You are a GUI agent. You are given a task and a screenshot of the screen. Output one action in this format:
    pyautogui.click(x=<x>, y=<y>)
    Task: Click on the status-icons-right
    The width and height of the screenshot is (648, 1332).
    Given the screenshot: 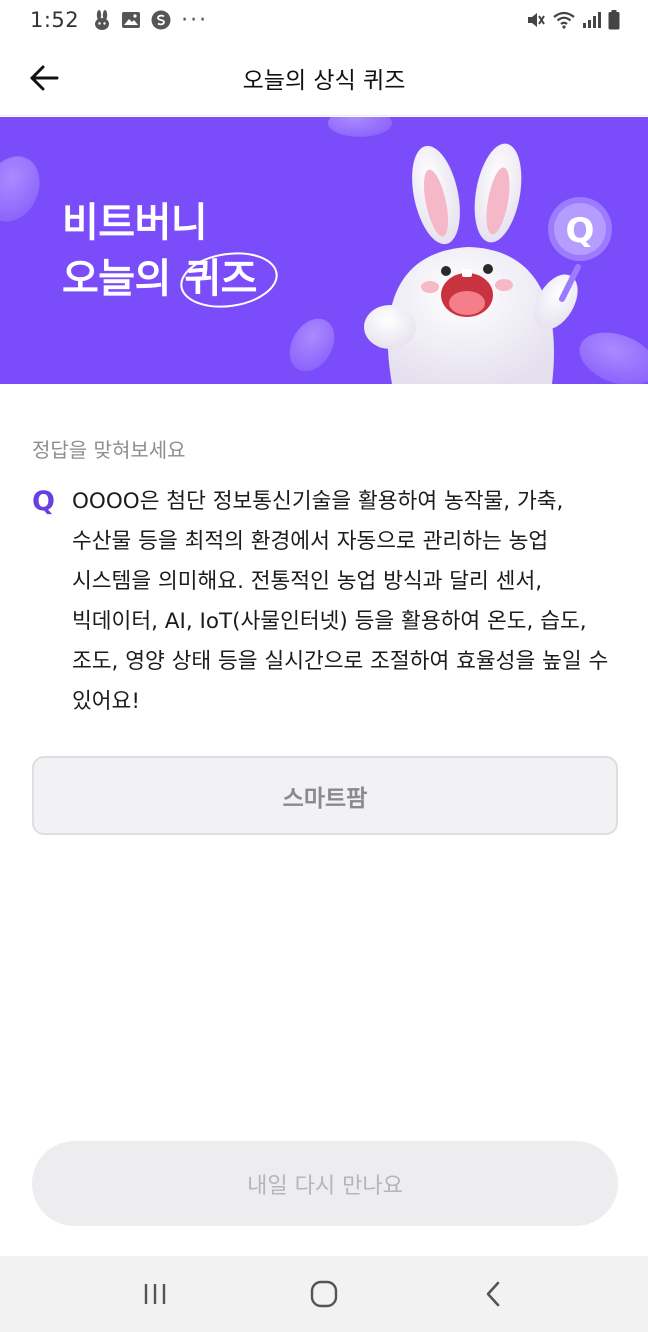 What is the action you would take?
    pyautogui.click(x=573, y=20)
    